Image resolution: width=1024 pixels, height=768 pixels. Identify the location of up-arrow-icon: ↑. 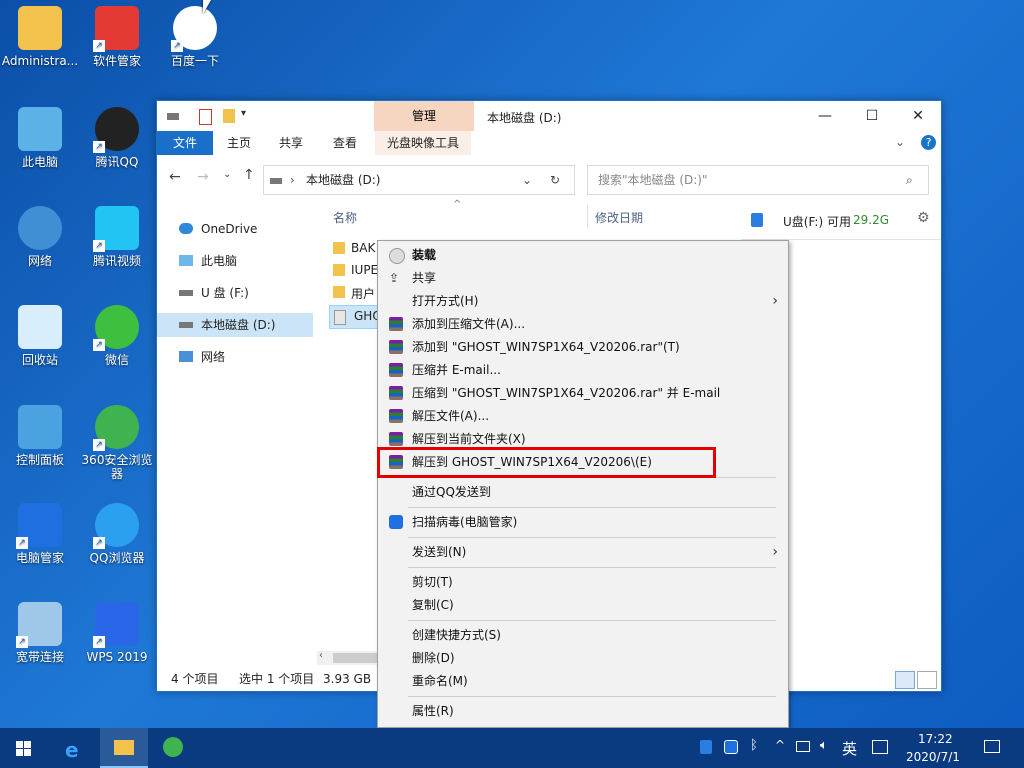
(249, 175).